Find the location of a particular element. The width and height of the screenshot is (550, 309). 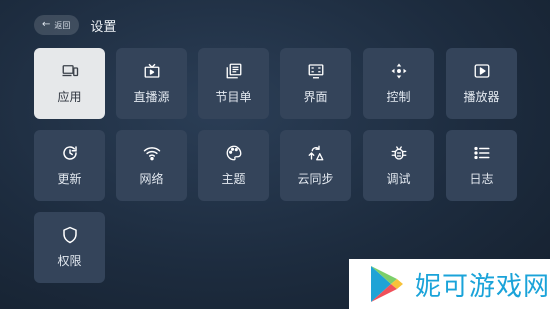

dpad-icon is located at coordinates (399, 71).